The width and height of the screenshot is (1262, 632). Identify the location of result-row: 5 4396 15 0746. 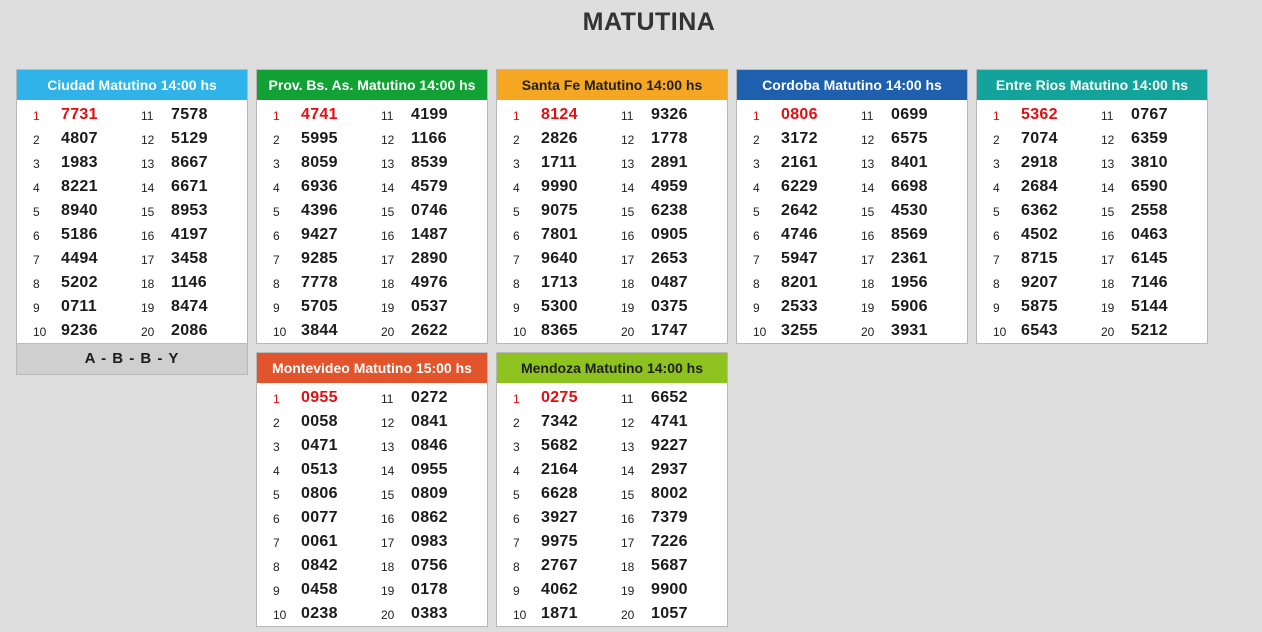
(372, 211).